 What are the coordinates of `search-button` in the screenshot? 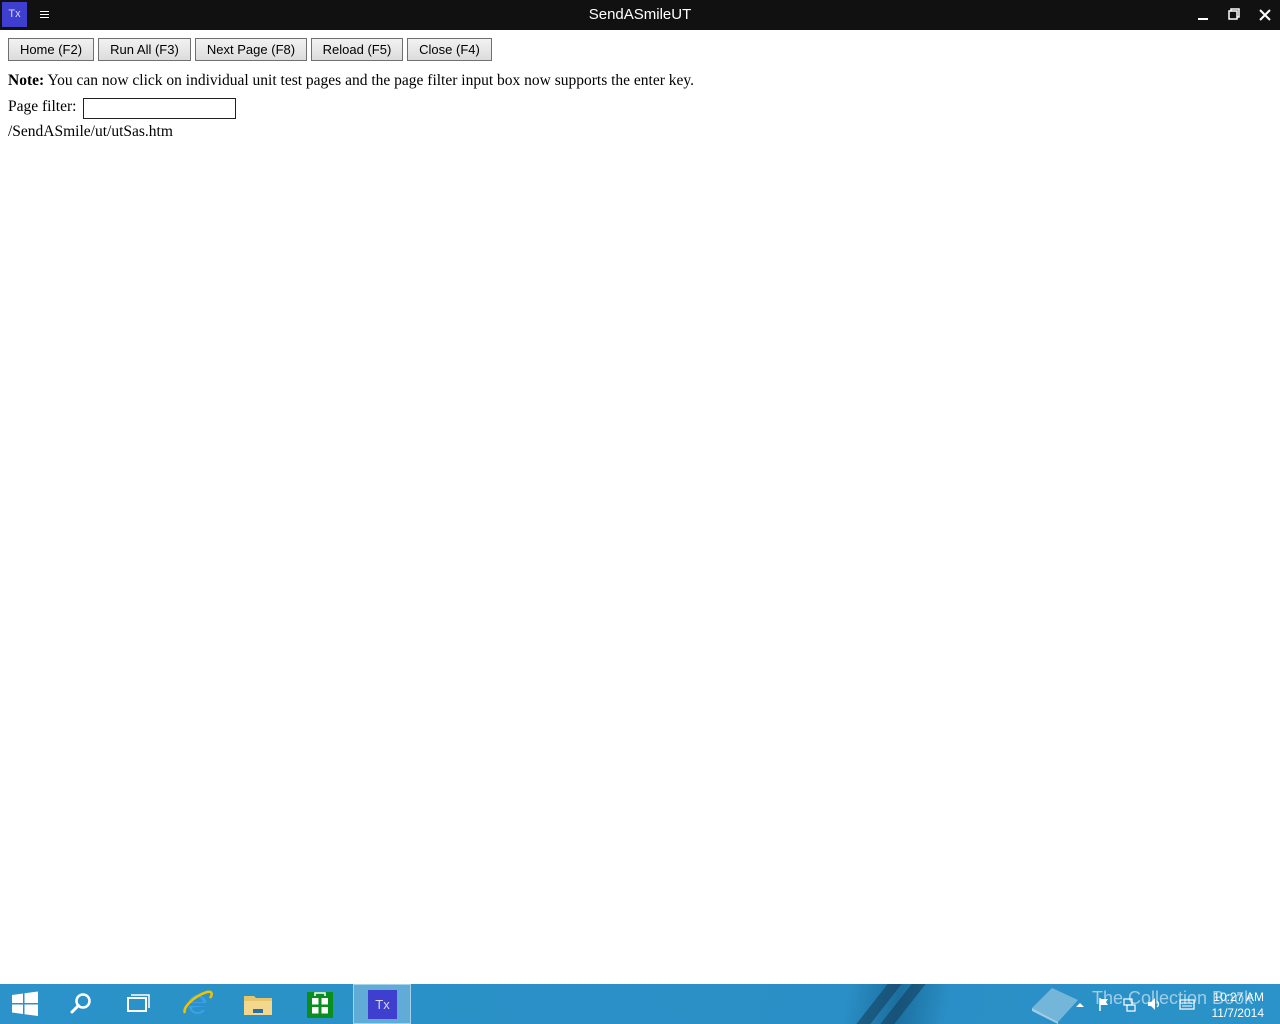 It's located at (81, 1004).